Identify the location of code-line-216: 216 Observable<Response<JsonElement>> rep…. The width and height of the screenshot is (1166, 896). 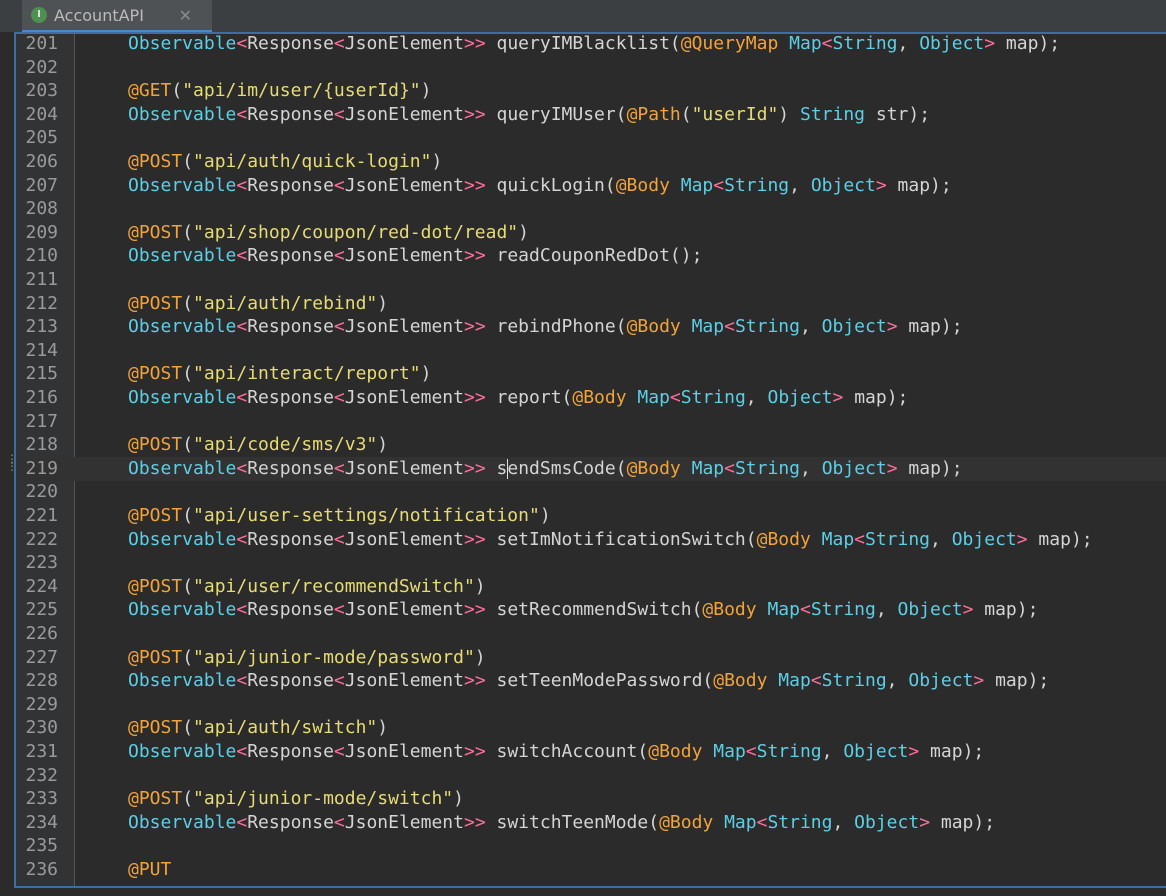
(591, 398).